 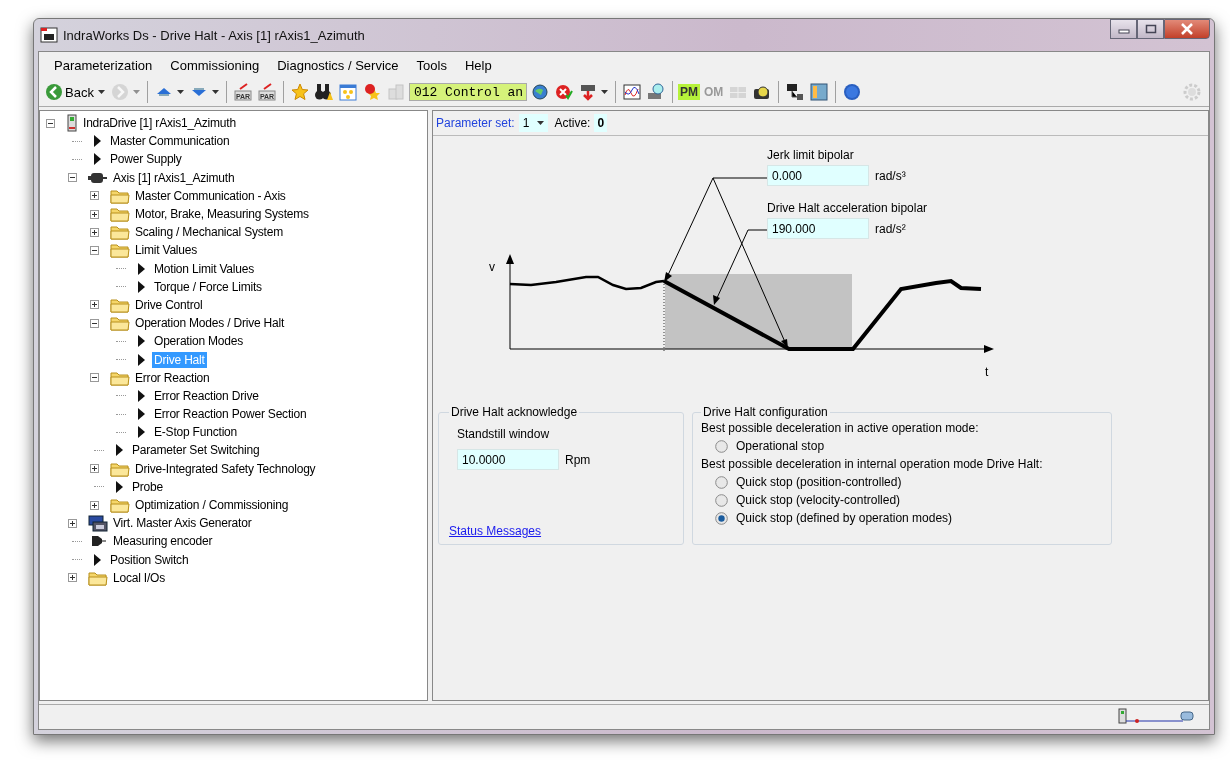 I want to click on field-label: Drive Halt acceleration bipolar, so click(x=847, y=208).